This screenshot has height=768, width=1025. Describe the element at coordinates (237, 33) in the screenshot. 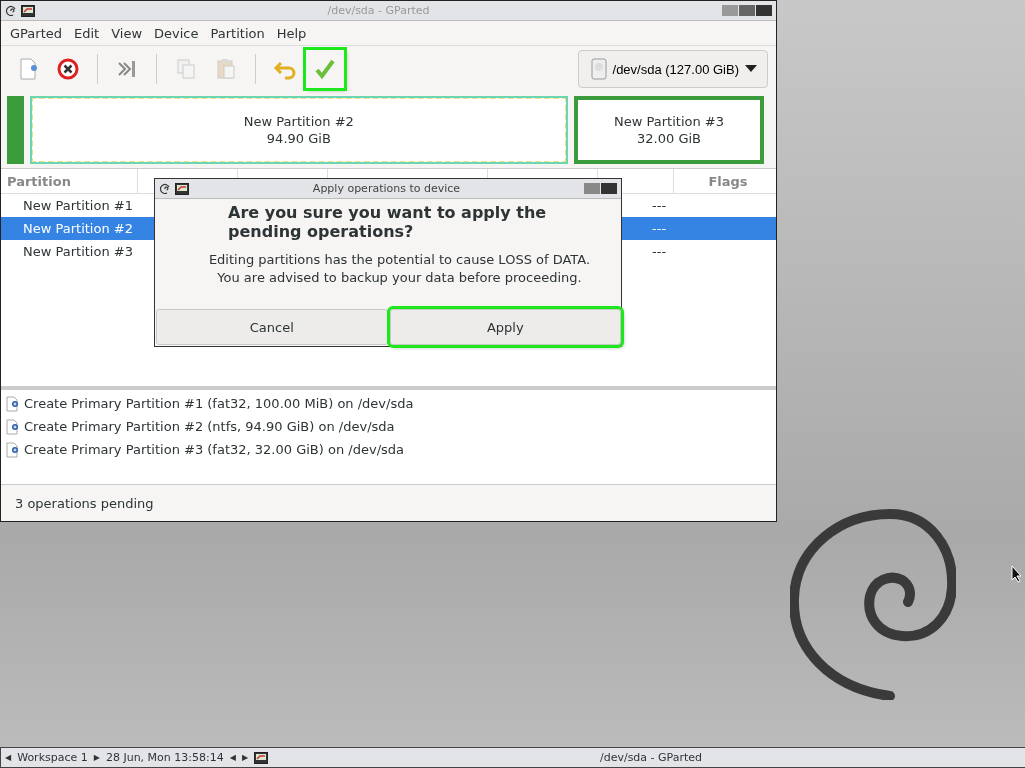

I see `menu-item: Partition` at that location.